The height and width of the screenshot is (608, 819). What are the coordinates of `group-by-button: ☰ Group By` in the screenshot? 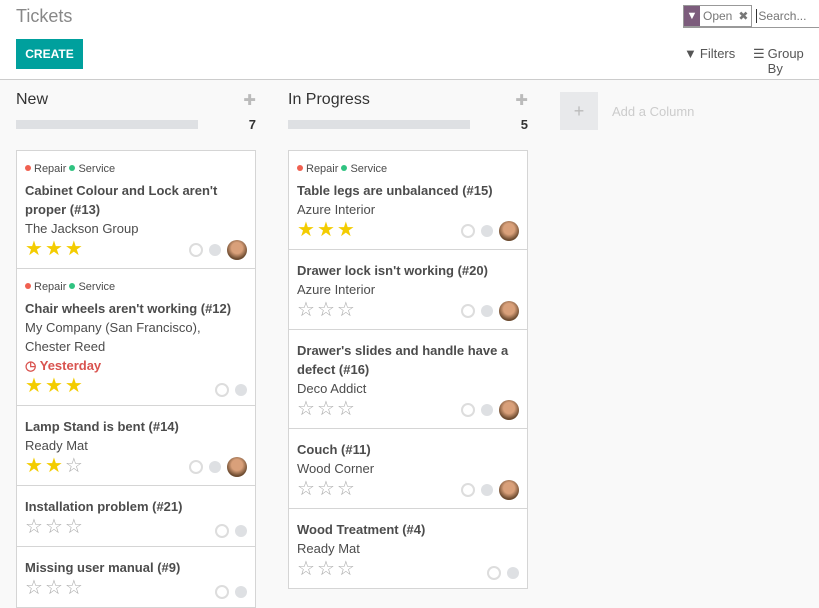 It's located at (786, 61).